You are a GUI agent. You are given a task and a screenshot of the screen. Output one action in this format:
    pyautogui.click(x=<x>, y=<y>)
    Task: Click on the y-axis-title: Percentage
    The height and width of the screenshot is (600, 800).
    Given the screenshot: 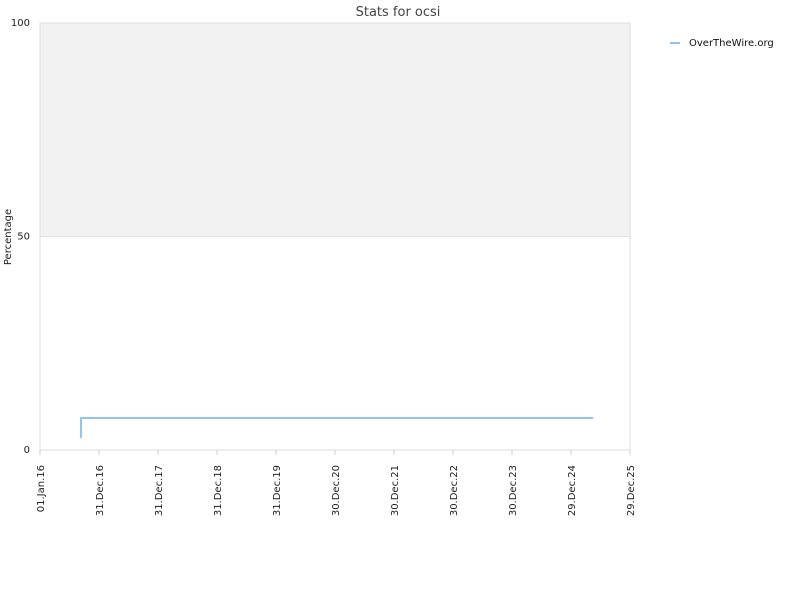 What is the action you would take?
    pyautogui.click(x=8, y=237)
    